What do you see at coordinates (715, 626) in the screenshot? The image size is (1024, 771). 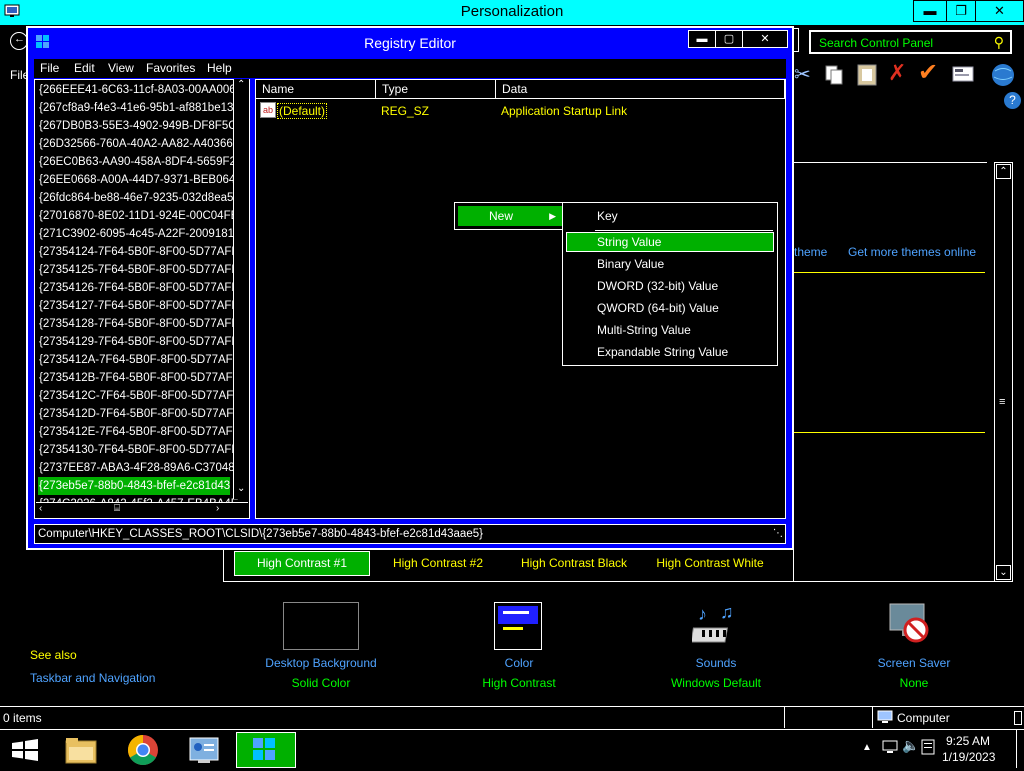 I see `sounds-icon: ♪ ♫` at bounding box center [715, 626].